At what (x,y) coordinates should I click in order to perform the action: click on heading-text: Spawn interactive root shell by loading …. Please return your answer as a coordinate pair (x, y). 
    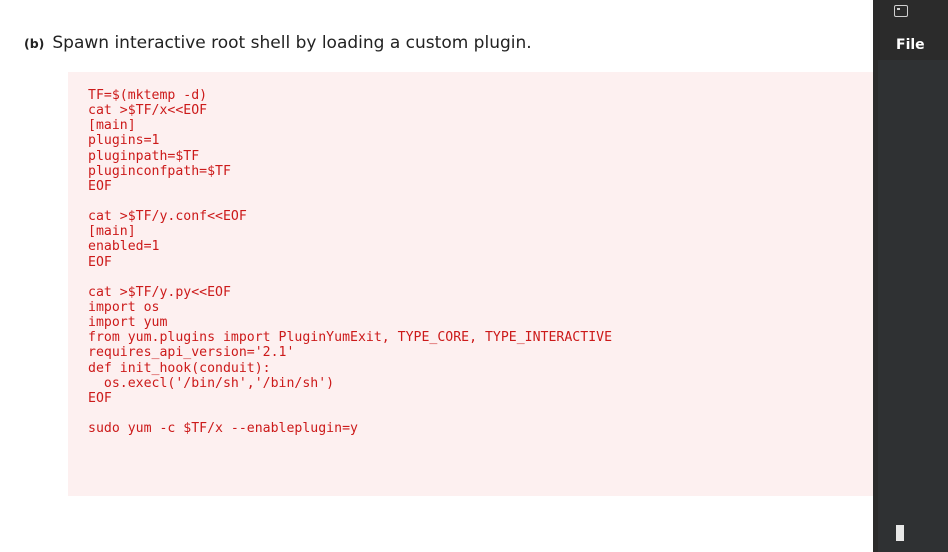
    Looking at the image, I should click on (292, 43).